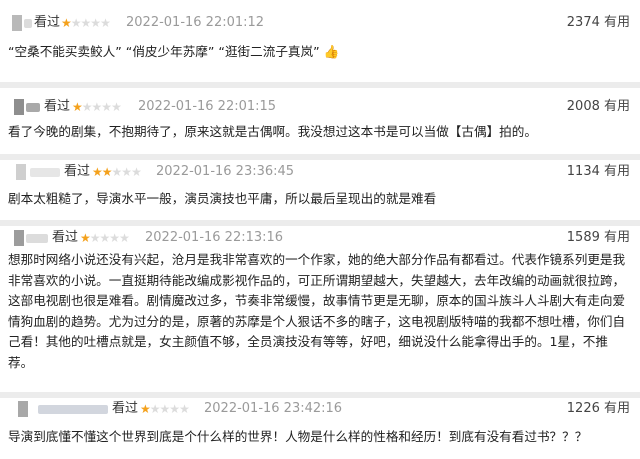 This screenshot has height=459, width=640. I want to click on useful-count: 2008 有用, so click(598, 107).